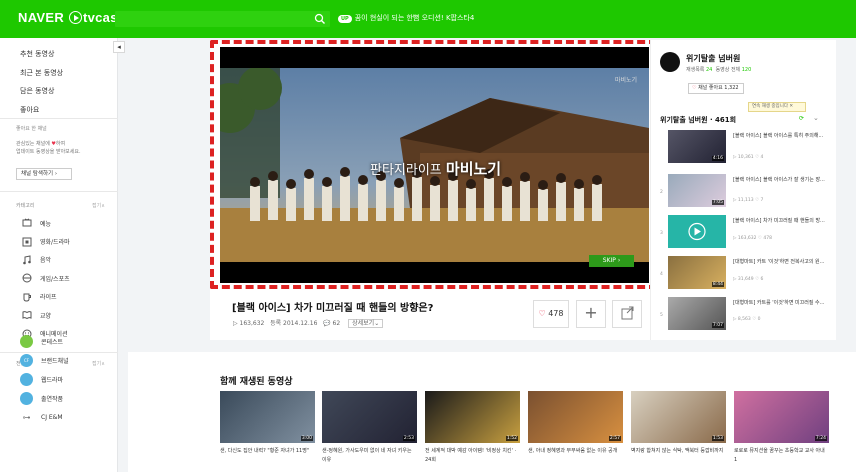 The width and height of the screenshot is (856, 472). Describe the element at coordinates (41, 54) in the screenshot. I see `sidebar-item-recommended: 추천 동영상` at that location.